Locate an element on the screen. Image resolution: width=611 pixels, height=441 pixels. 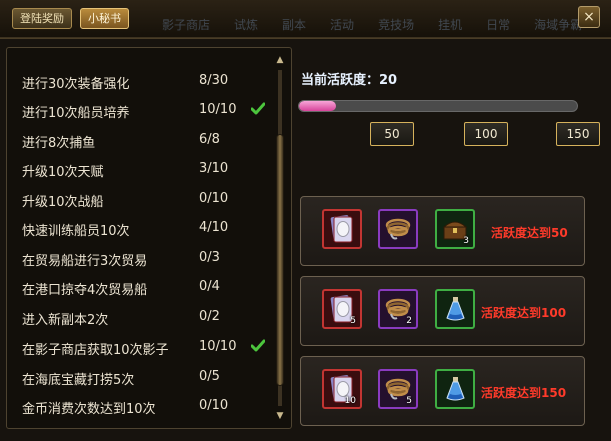
task-name: 在影子商店获取10次影子 is located at coordinates (95, 350).